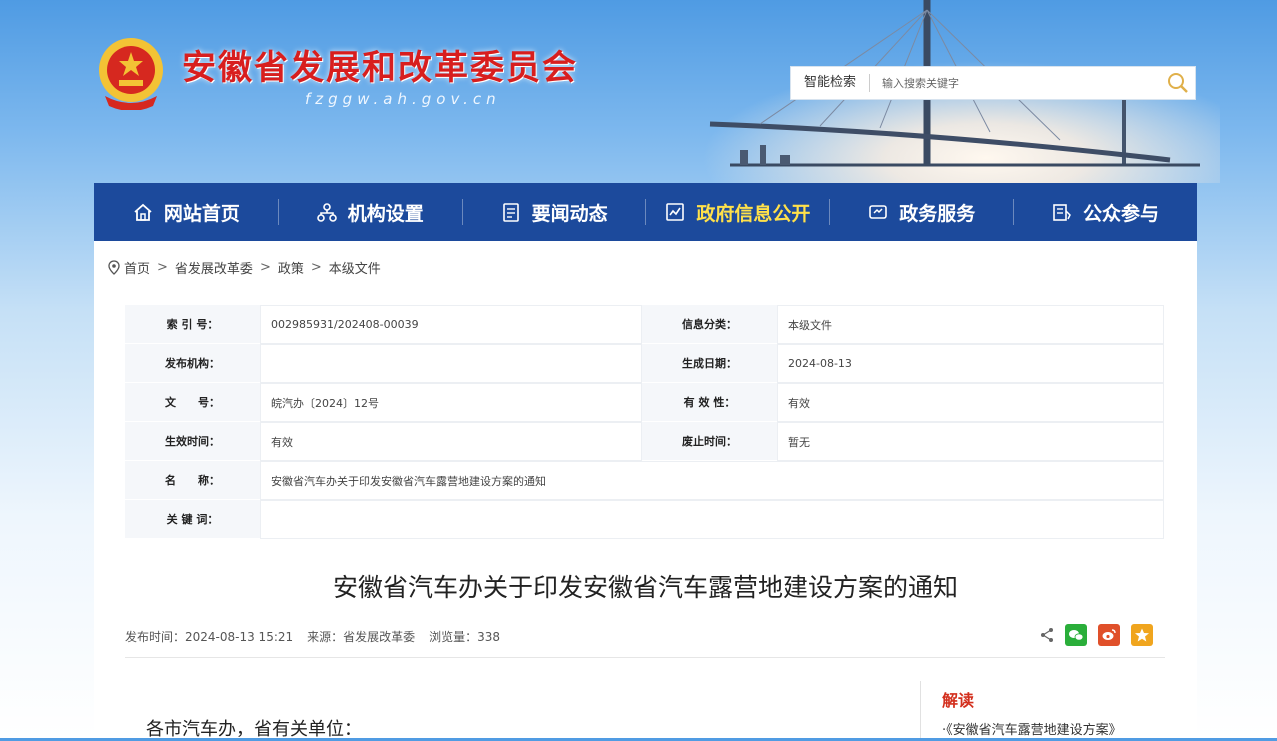  I want to click on article-title: 安徽省汽车办关于印发安徽省汽车露营地建设方案的通知, so click(645, 587).